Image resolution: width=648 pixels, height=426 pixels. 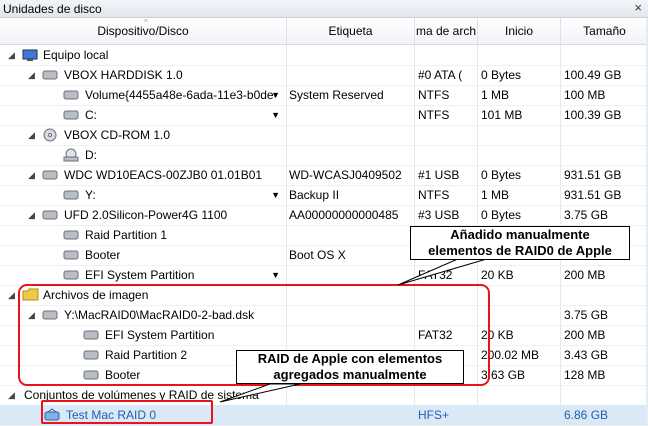 I want to click on row-name: Raid Partition 1, so click(x=126, y=235).